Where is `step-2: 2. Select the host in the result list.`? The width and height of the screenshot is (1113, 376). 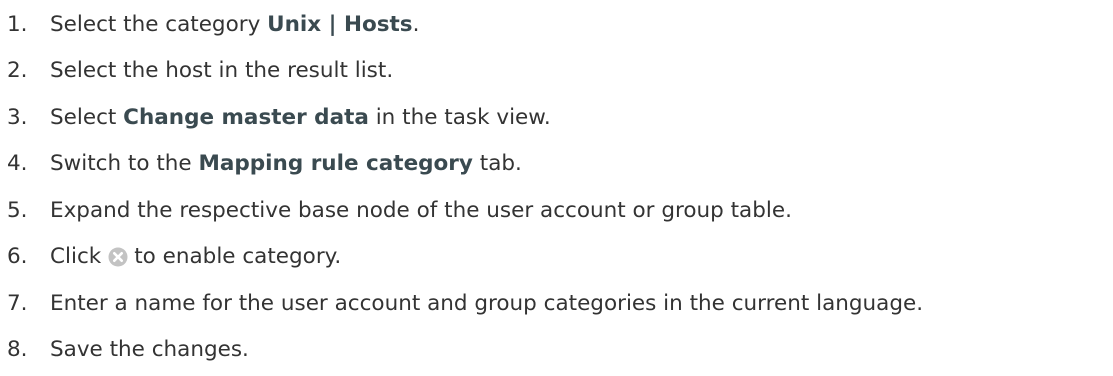 step-2: 2. Select the host in the result list. is located at coordinates (556, 71).